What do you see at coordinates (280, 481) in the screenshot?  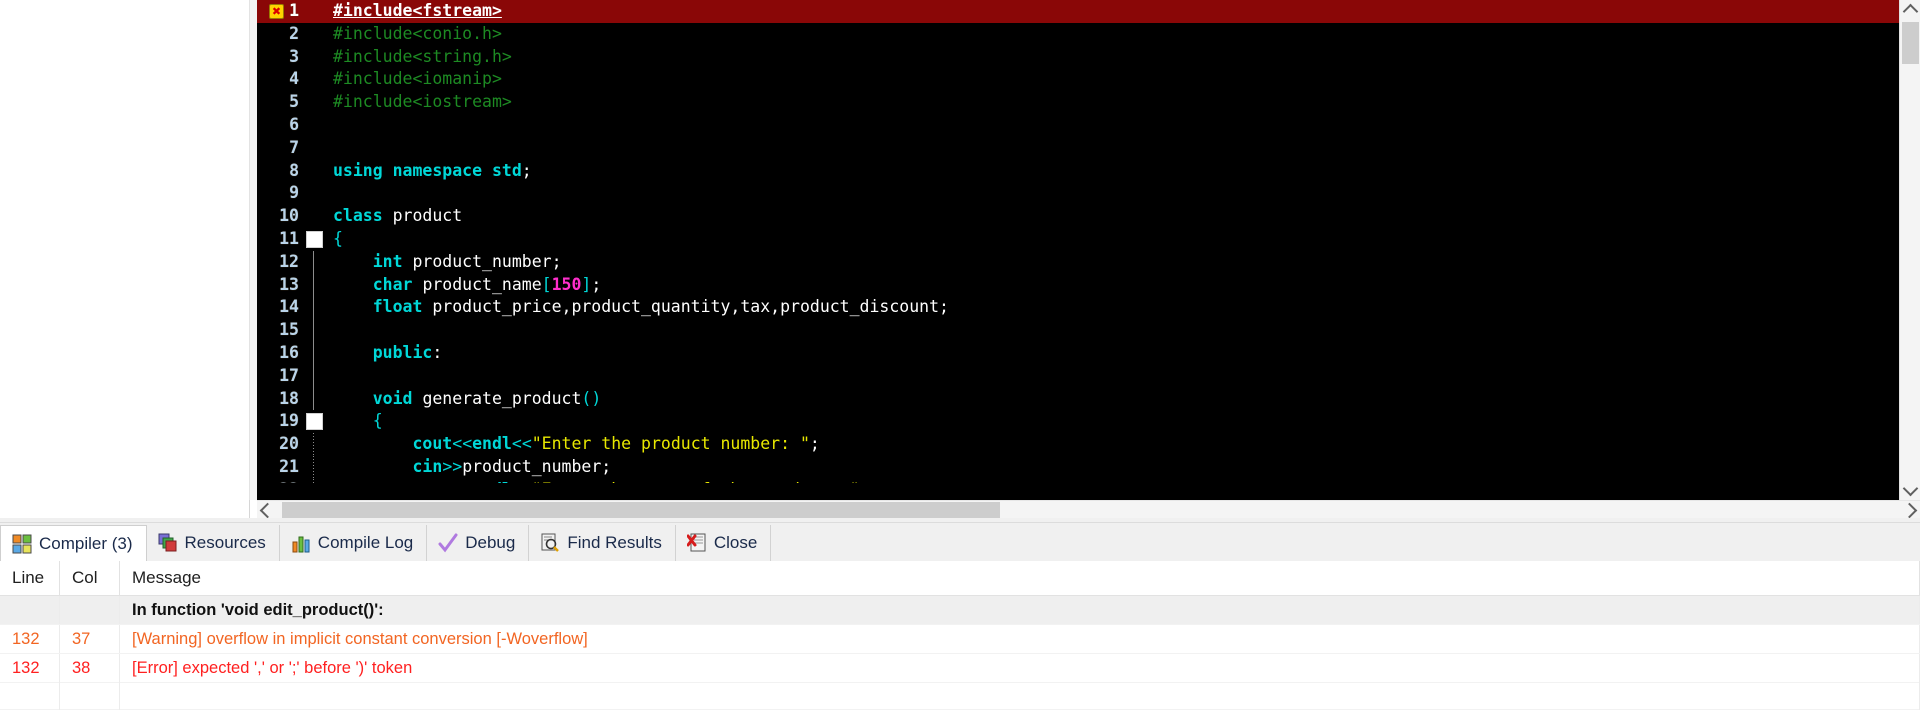 I see `line-number: 22` at bounding box center [280, 481].